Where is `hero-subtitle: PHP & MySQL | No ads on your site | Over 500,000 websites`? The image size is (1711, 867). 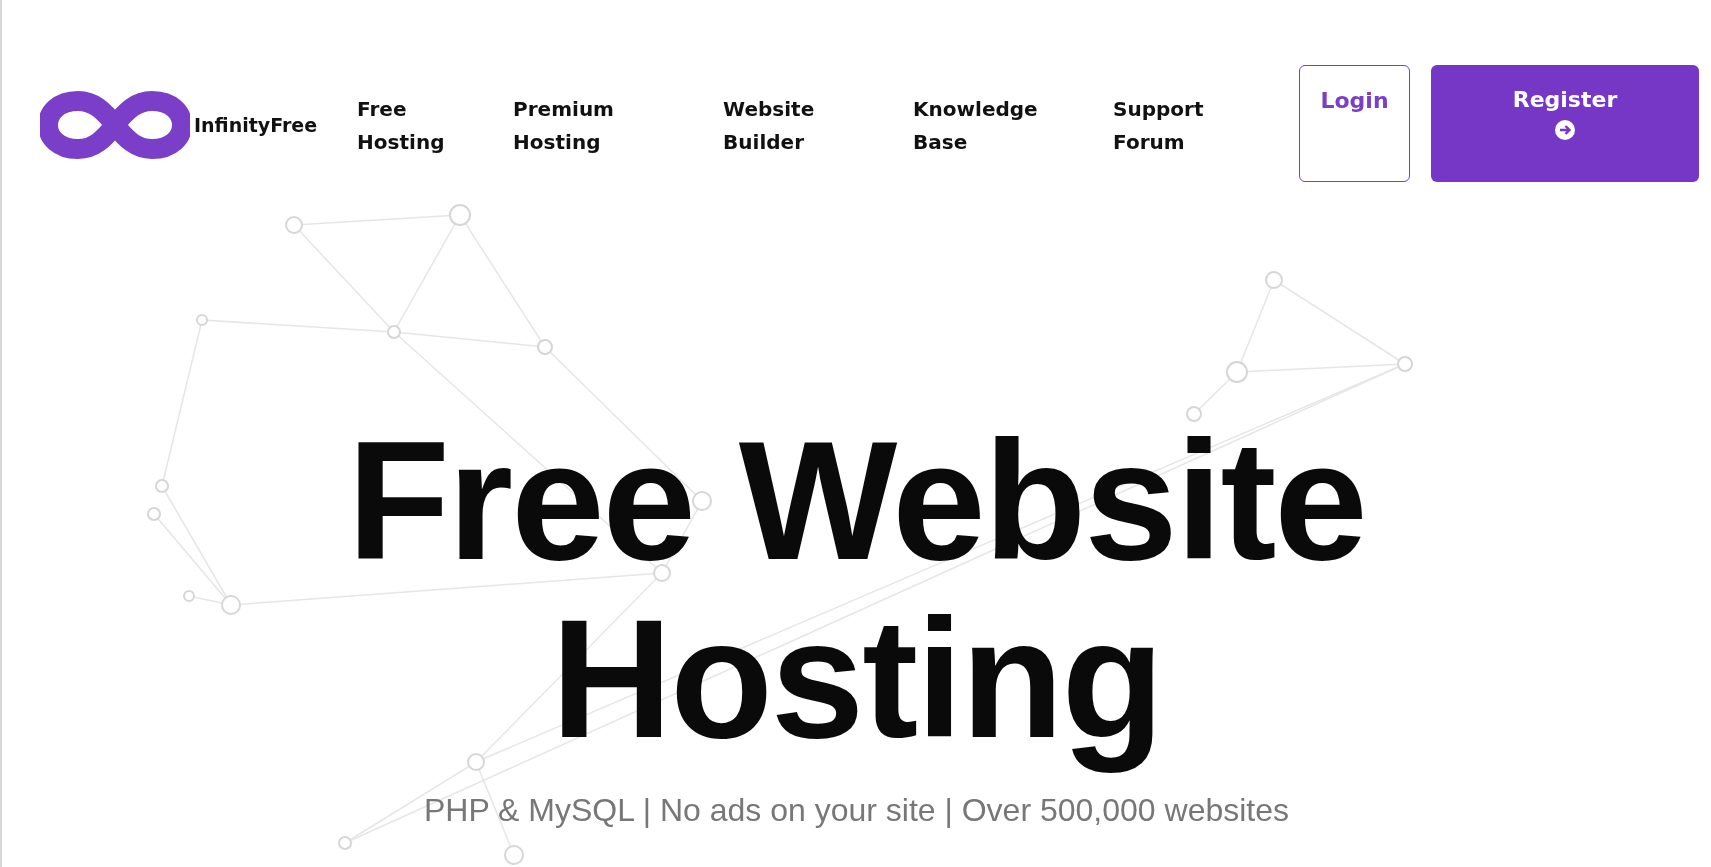
hero-subtitle: PHP & MySQL | No ads on your site | Over 500,000 websites is located at coordinates (856, 810).